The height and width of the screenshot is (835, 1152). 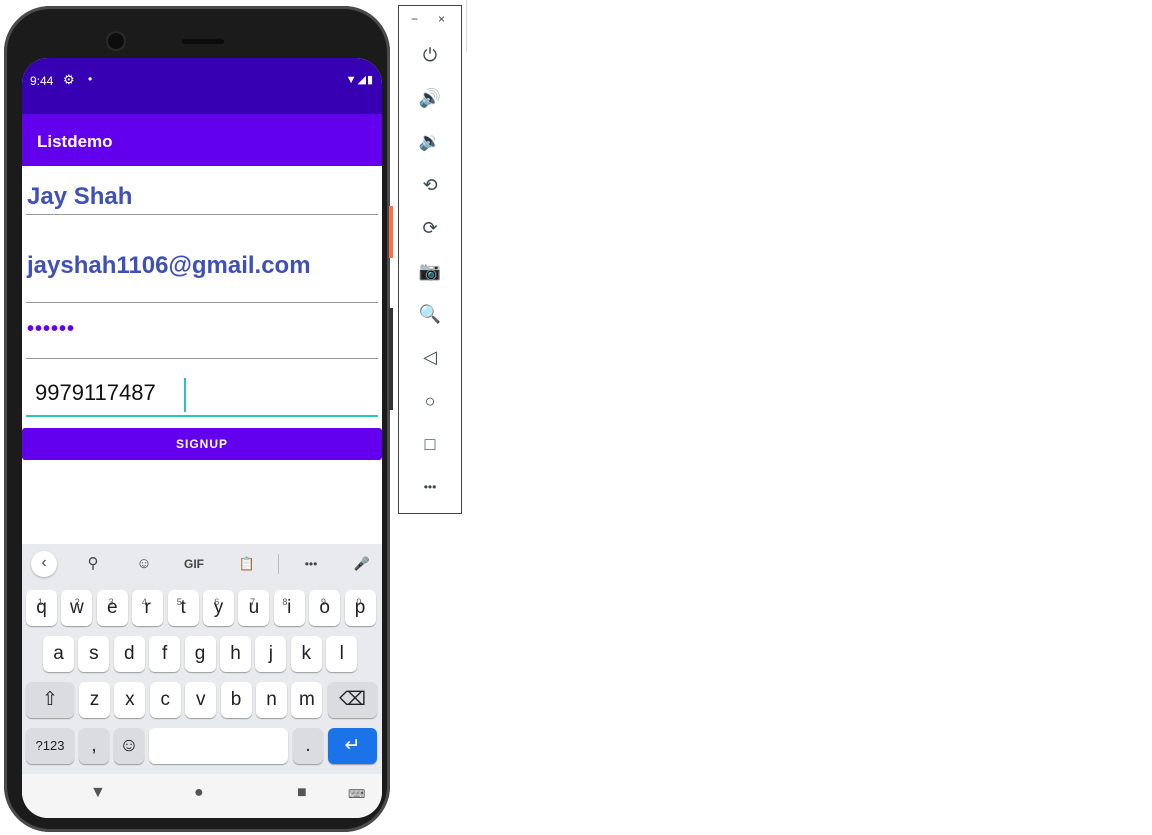 I want to click on key-t: t5, so click(x=183, y=608).